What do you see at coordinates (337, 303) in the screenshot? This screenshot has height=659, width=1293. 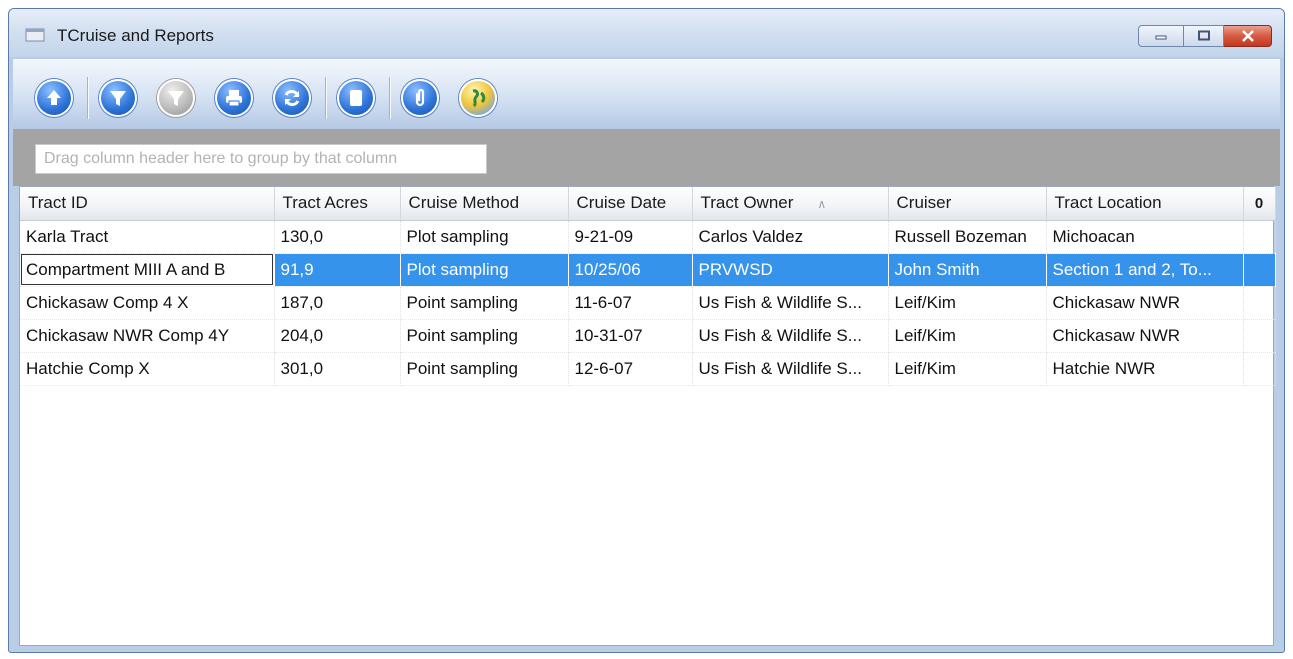 I see `cell-tract-acres: 187,0` at bounding box center [337, 303].